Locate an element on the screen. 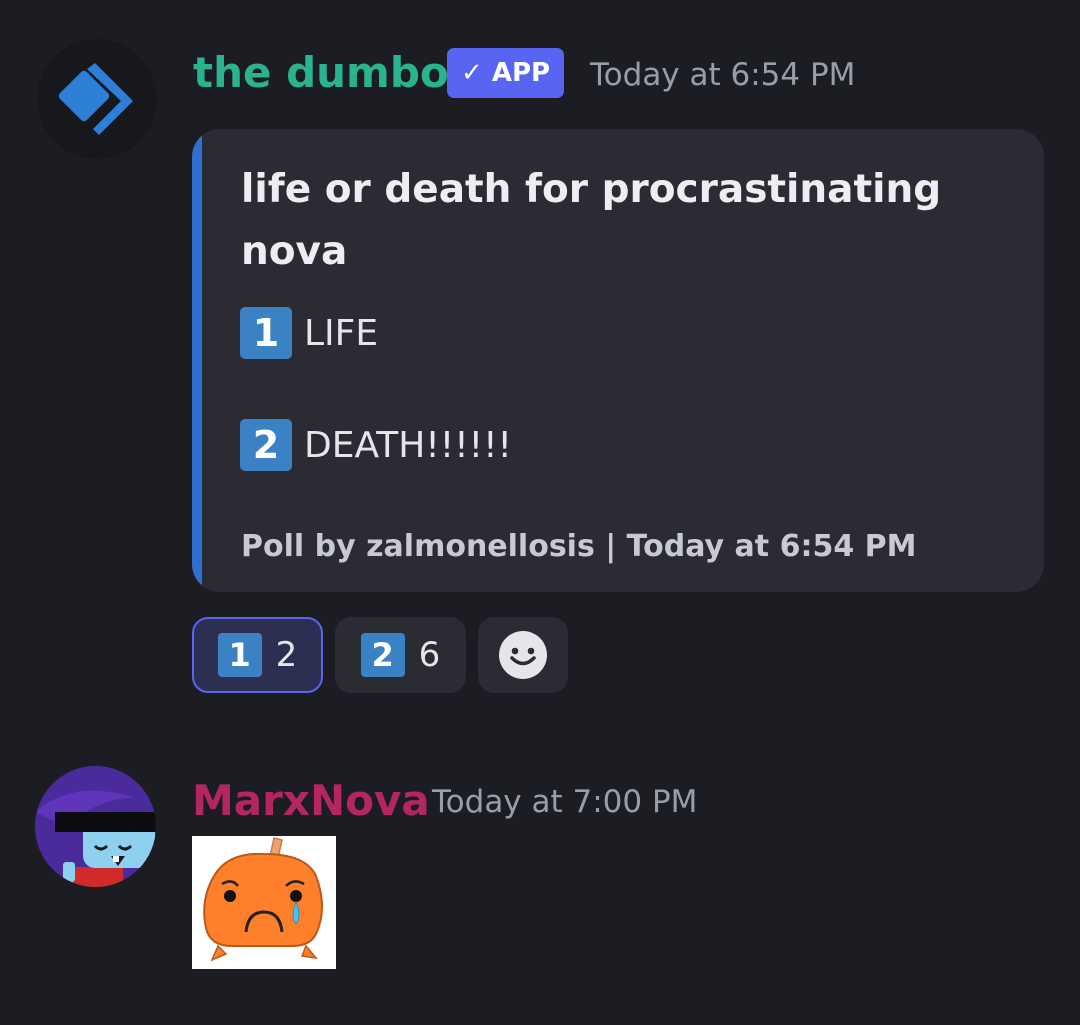 This screenshot has height=1025, width=1080. sticker-attachment is located at coordinates (264, 902).